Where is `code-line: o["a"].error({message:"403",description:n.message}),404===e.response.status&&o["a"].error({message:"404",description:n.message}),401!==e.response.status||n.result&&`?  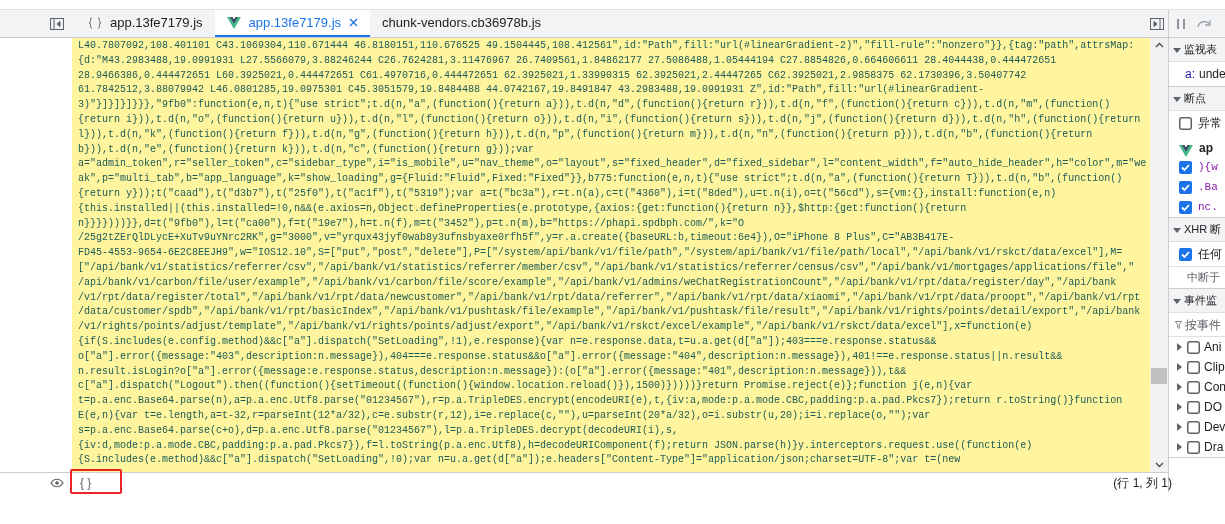
code-line: o["a"].error({message:"403",description:n.message}),404===e.response.status&&o["a"].error({message:"404",description:n.message}),401!==e.response.status||n.result&& is located at coordinates (570, 356).